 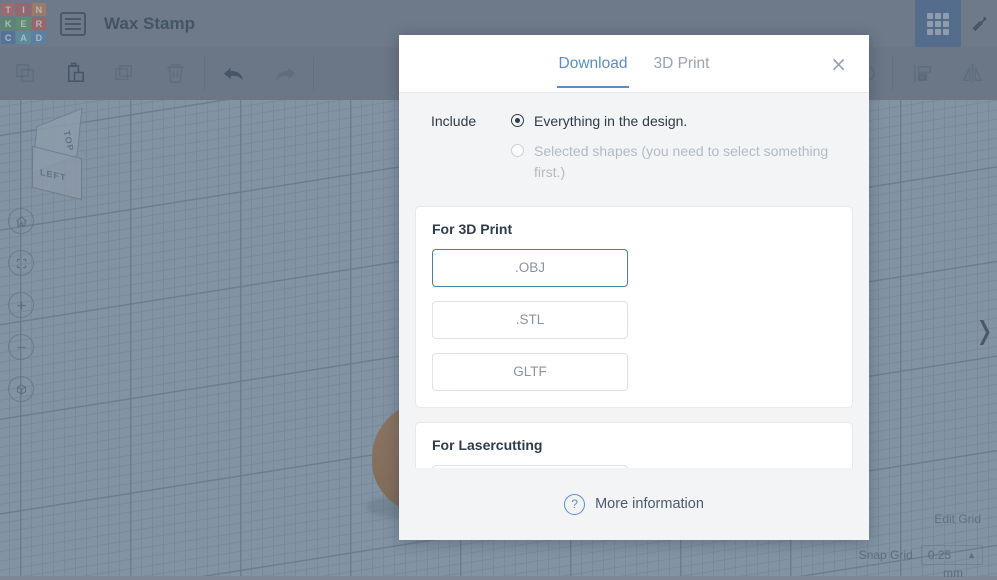 What do you see at coordinates (681, 63) in the screenshot?
I see `tab-3d-print: 3D Print` at bounding box center [681, 63].